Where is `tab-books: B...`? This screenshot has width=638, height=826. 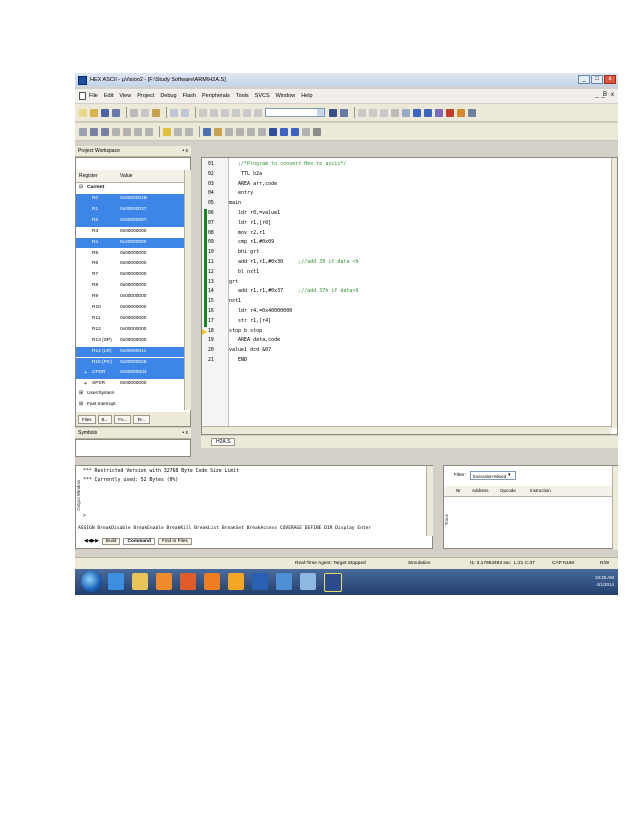 tab-books: B... is located at coordinates (105, 419).